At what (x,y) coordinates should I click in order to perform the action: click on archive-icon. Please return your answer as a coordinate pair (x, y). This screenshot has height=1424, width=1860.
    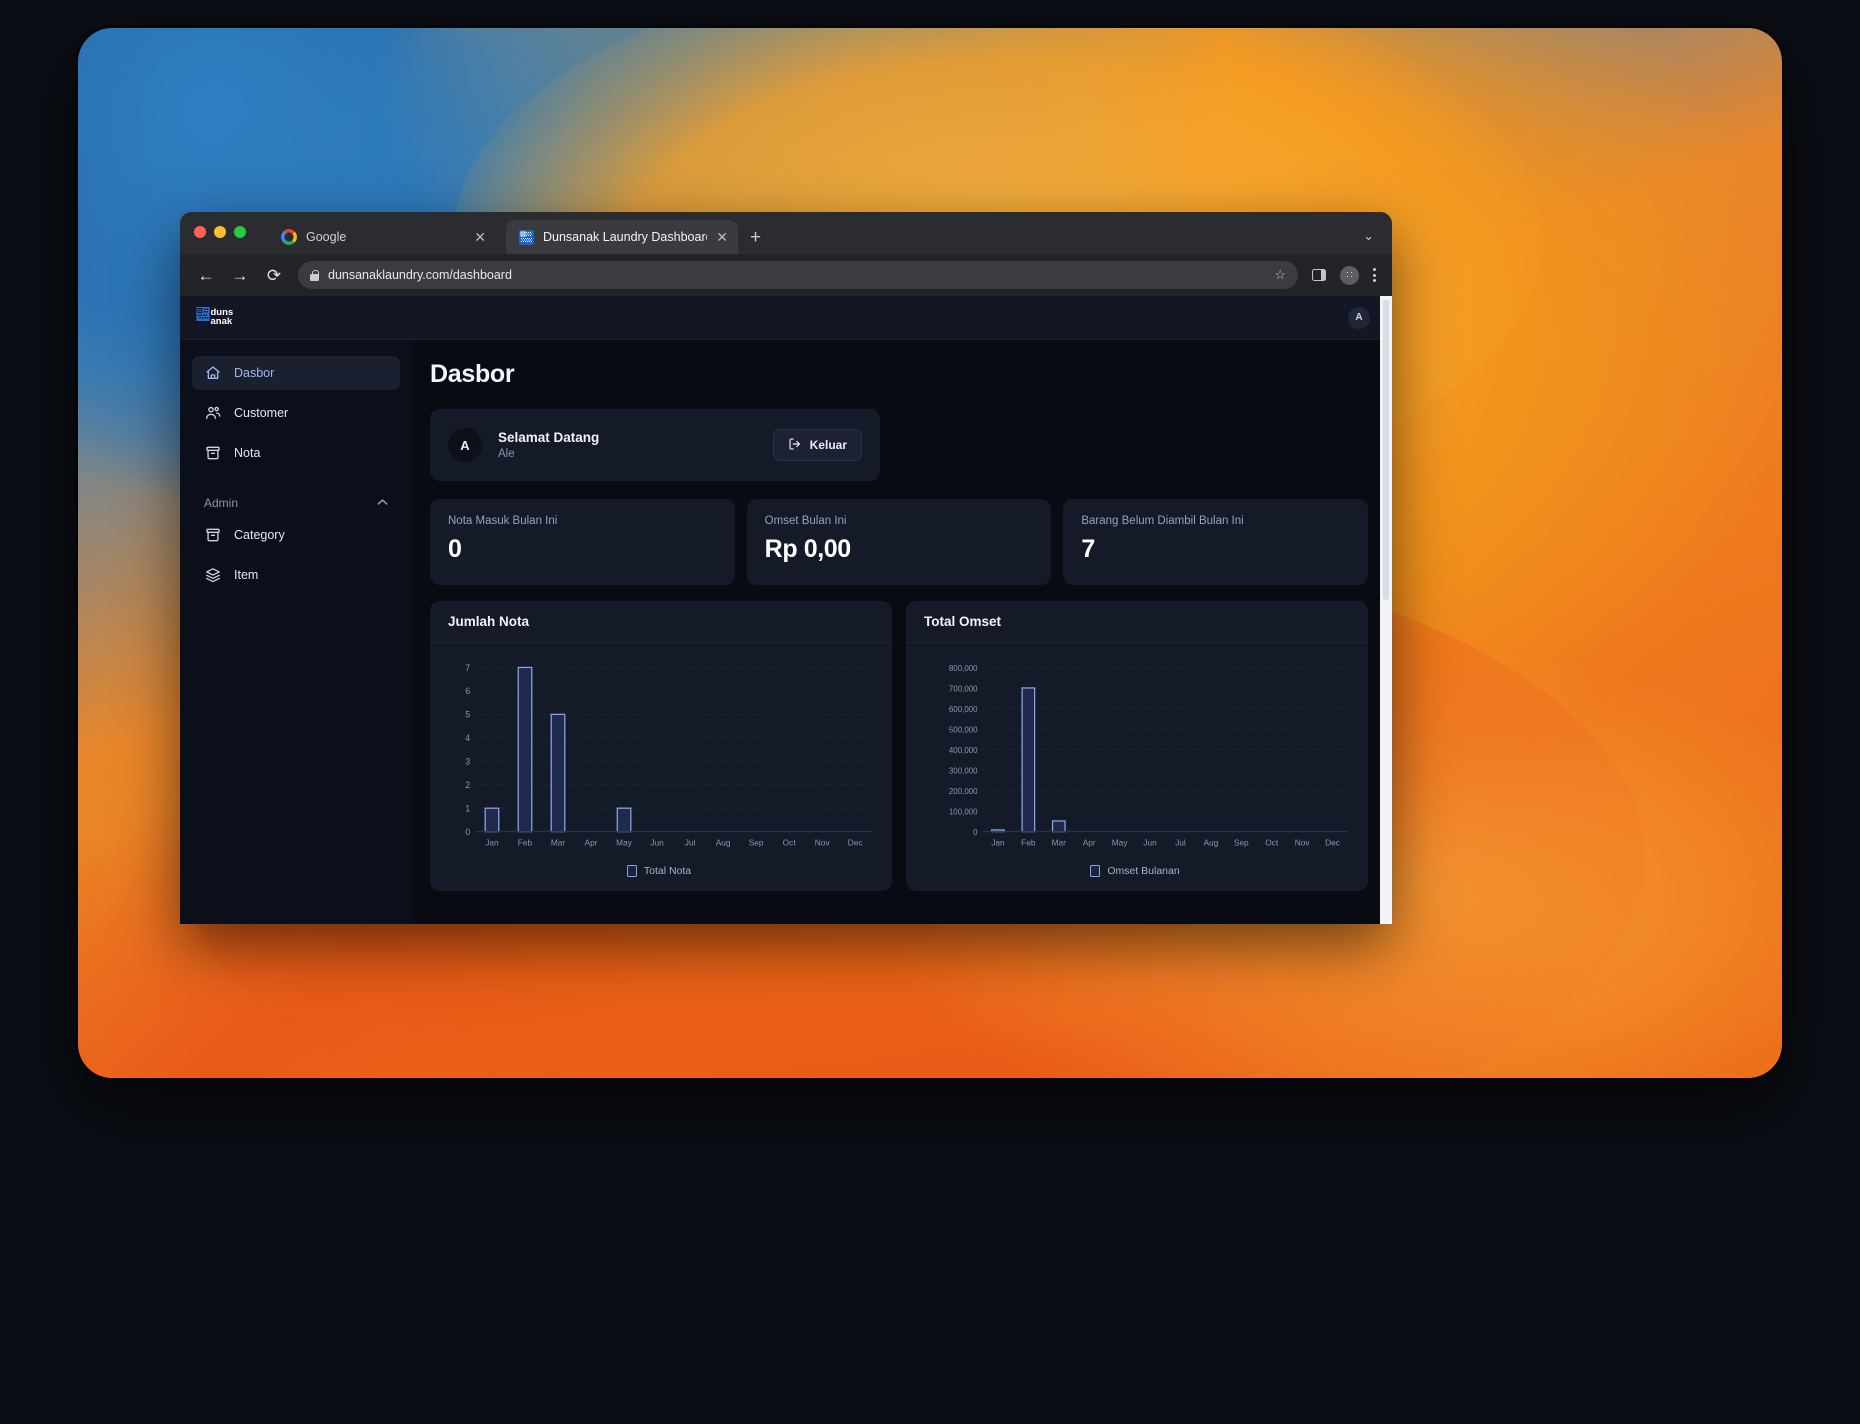
    Looking at the image, I should click on (212, 453).